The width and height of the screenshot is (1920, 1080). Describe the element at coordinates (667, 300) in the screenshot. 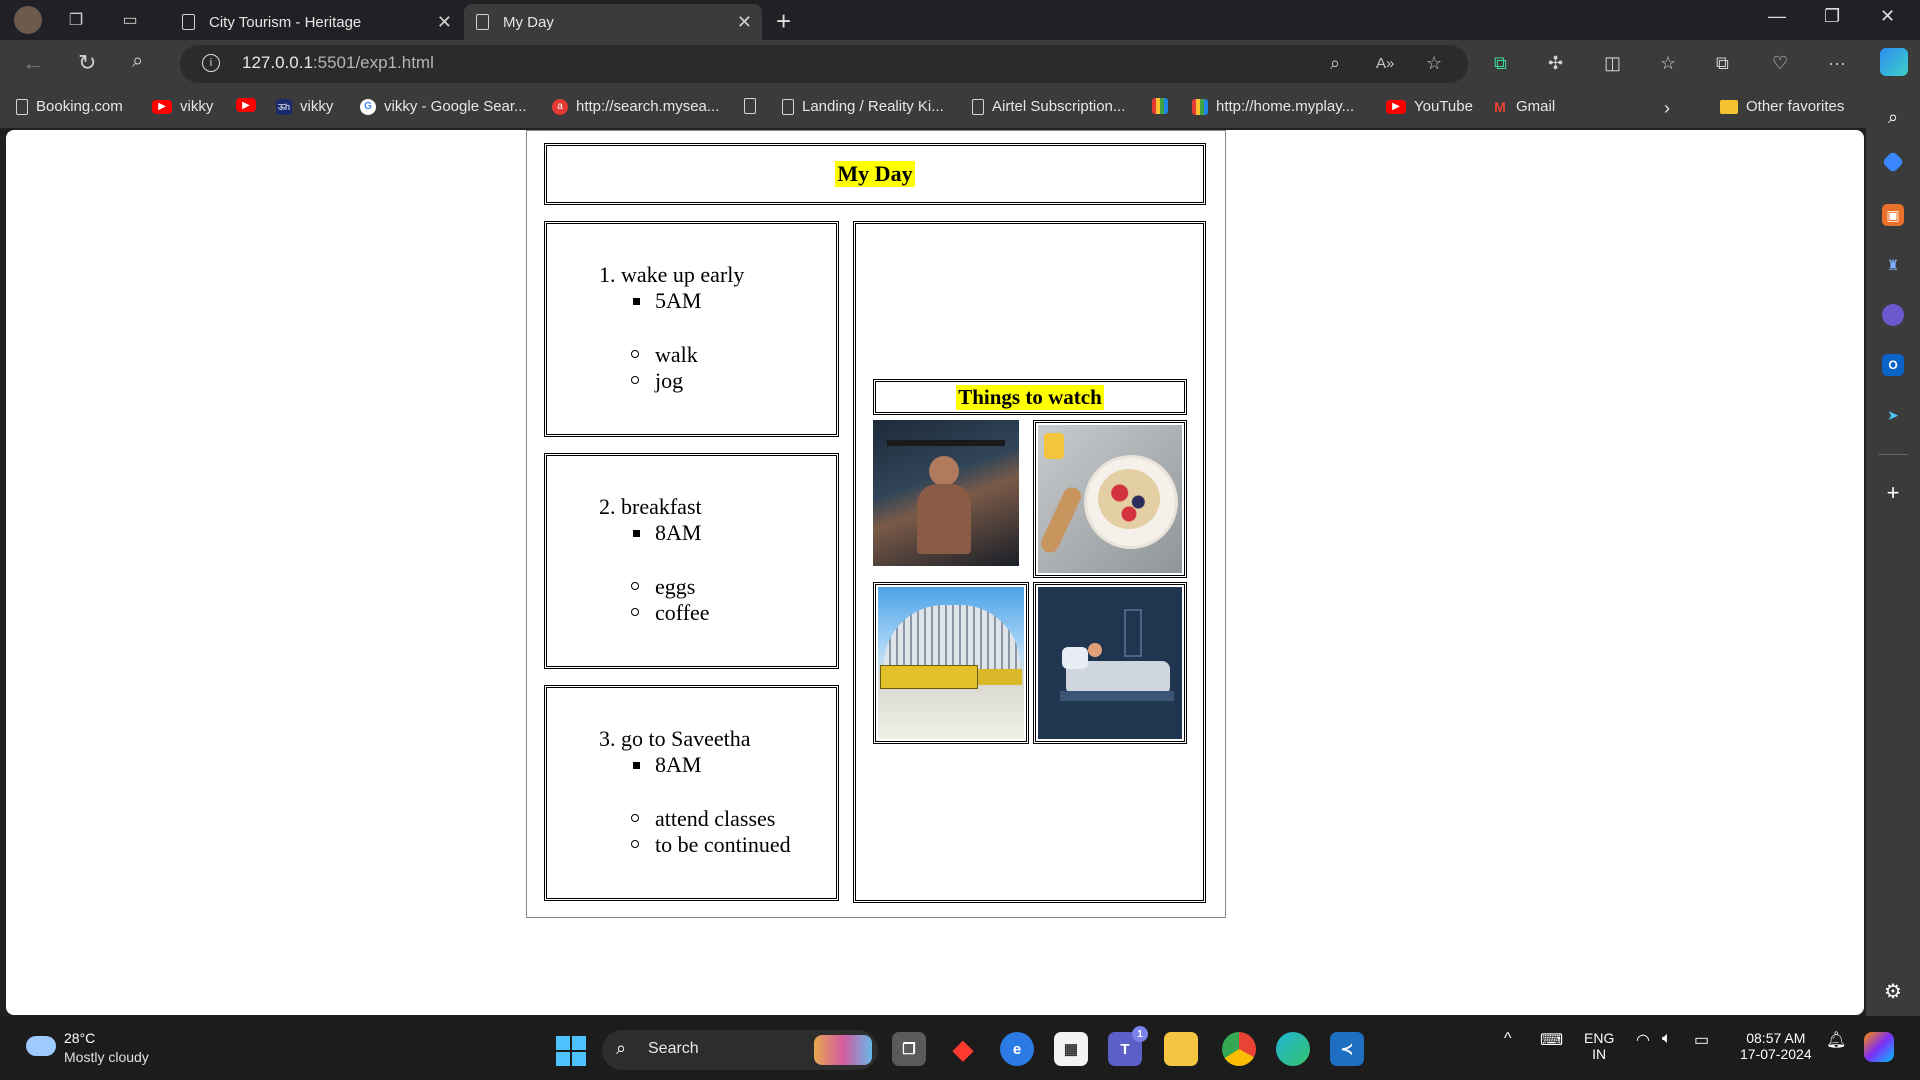

I see `task-time: 5AM` at that location.